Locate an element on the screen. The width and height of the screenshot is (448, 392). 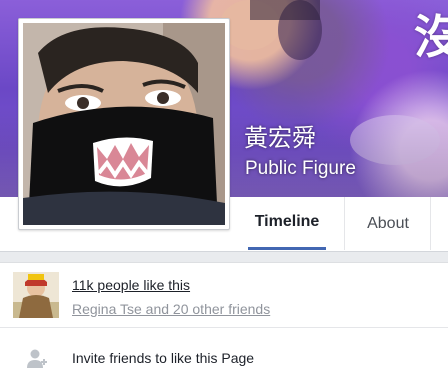
friends-like-link: Regina Tse and 20 other friends is located at coordinates (171, 309).